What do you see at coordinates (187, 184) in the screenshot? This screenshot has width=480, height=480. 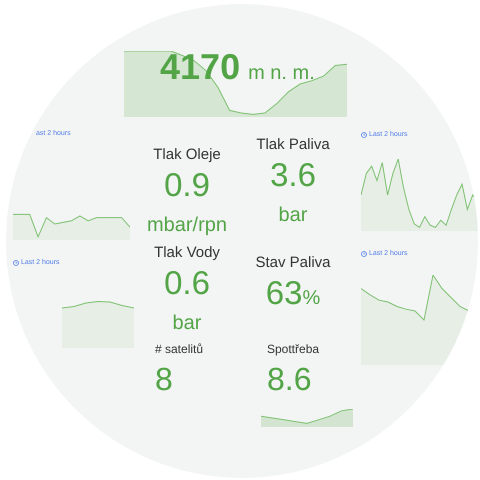 I see `stat-value: 0.9` at bounding box center [187, 184].